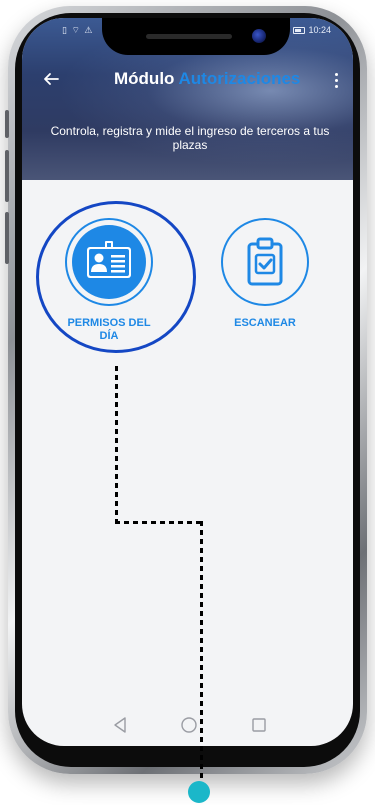 This screenshot has width=375, height=805. I want to click on nav-back-icon, so click(120, 727).